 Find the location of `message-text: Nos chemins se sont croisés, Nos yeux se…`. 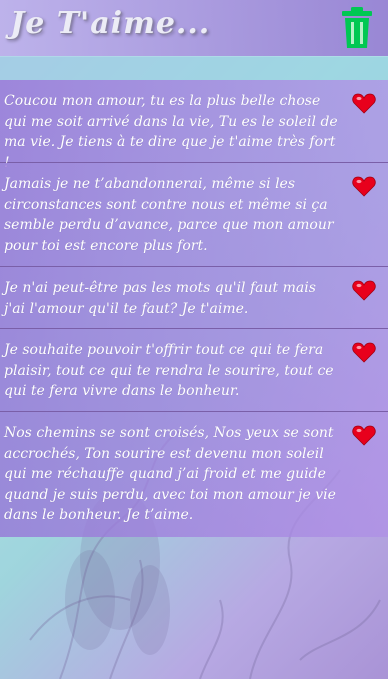

message-text: Nos chemins se sont croisés, Nos yeux se… is located at coordinates (170, 474).